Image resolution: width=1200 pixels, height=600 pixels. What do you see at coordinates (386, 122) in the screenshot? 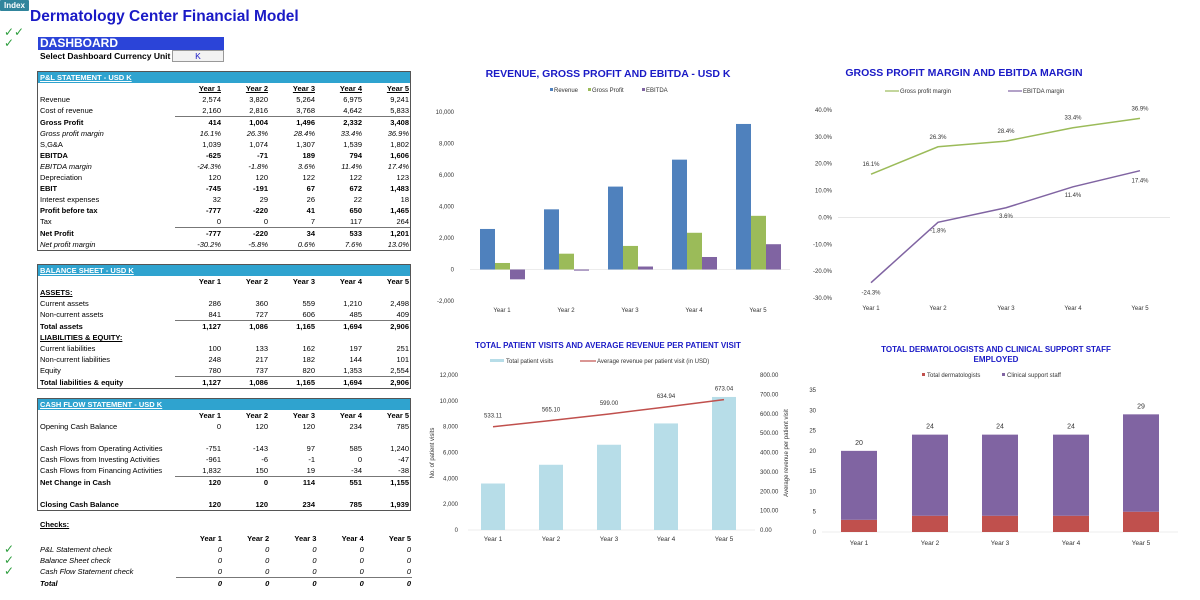
I see `cell-value: 3,408` at bounding box center [386, 122].